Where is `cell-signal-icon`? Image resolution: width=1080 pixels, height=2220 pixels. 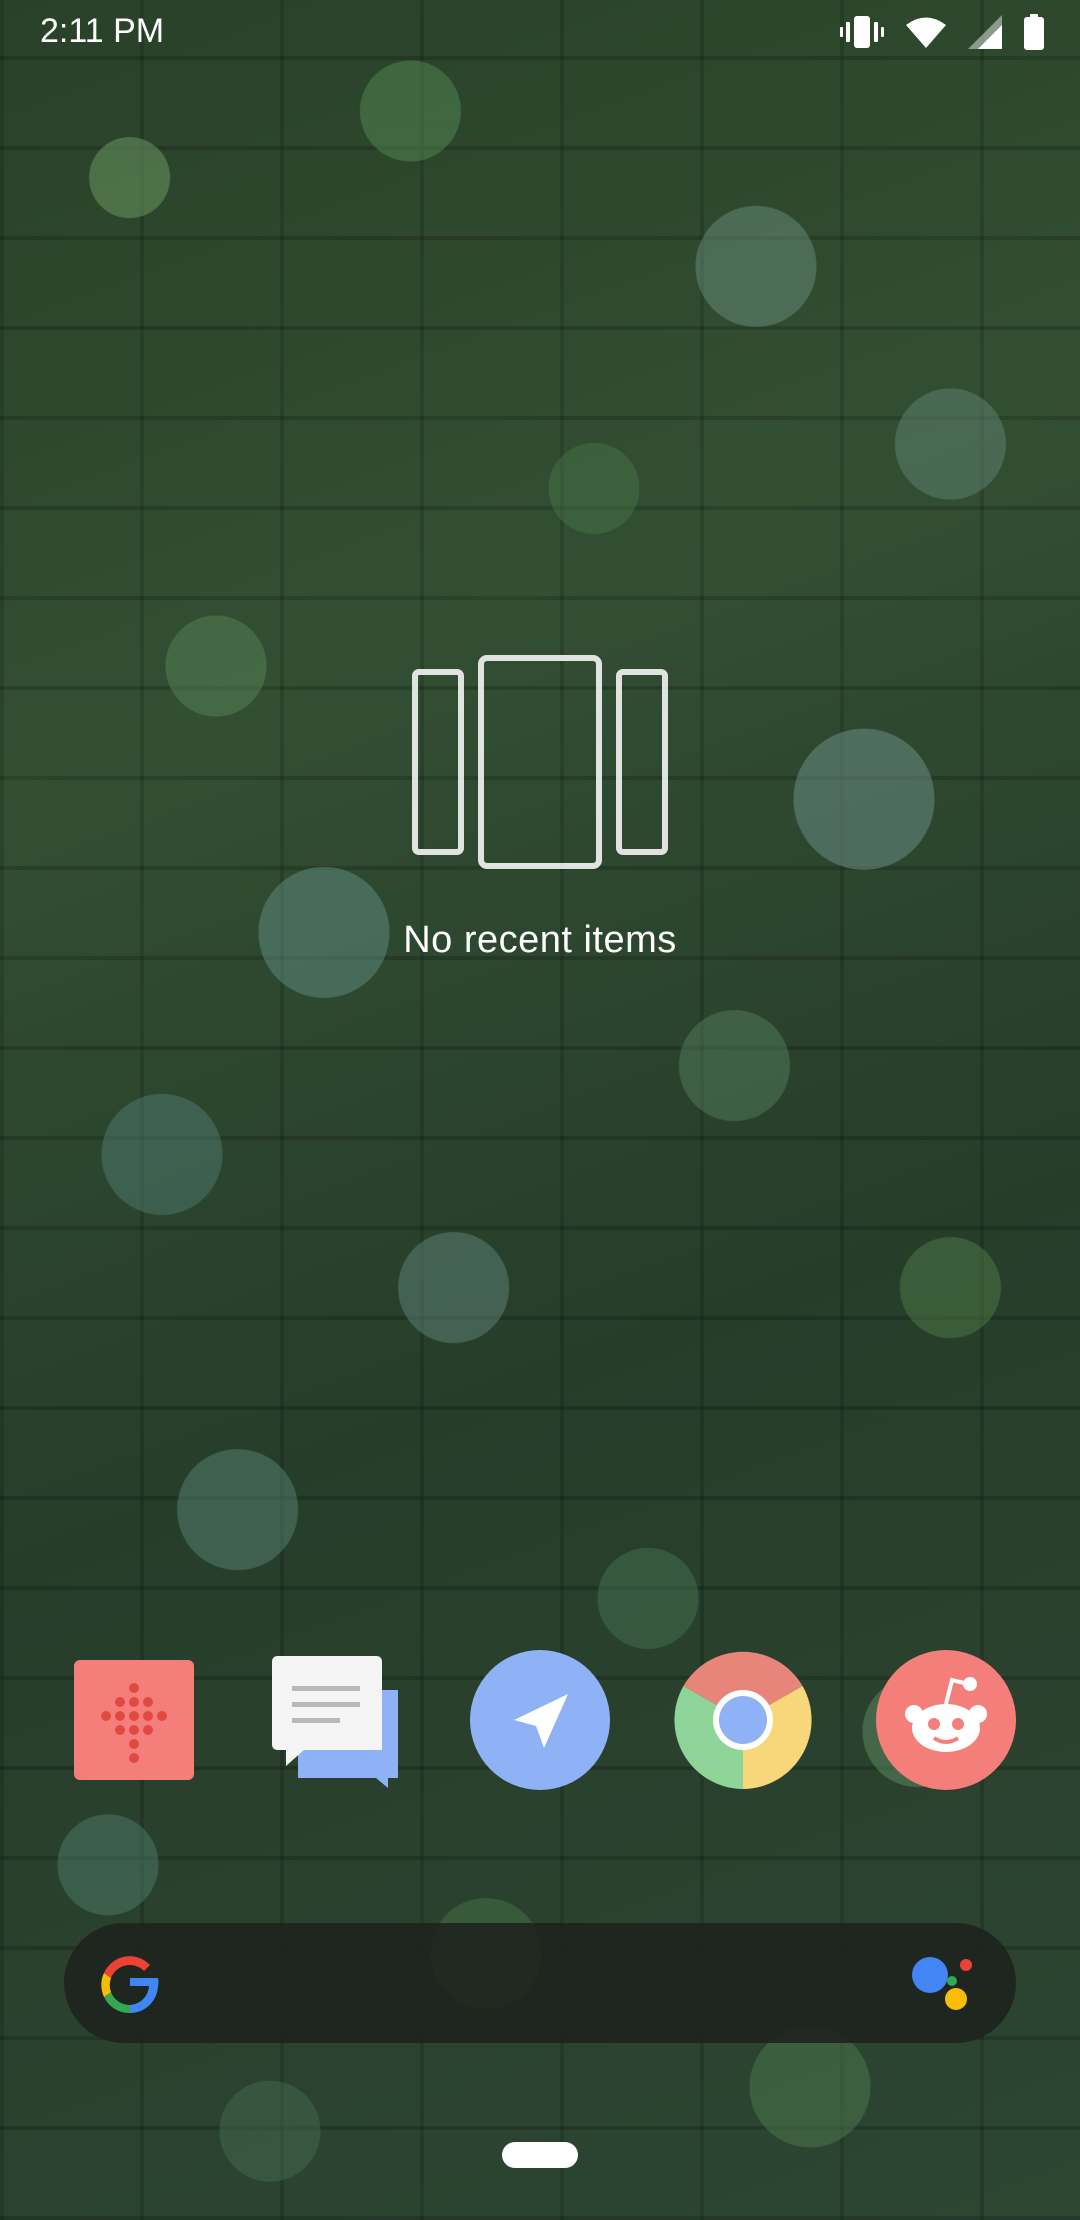
cell-signal-icon is located at coordinates (985, 32).